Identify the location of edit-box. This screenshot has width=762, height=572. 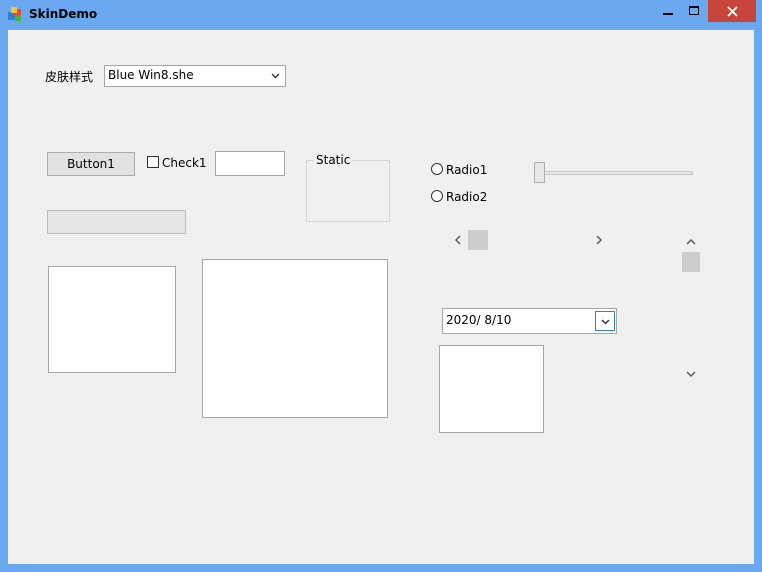
(295, 338).